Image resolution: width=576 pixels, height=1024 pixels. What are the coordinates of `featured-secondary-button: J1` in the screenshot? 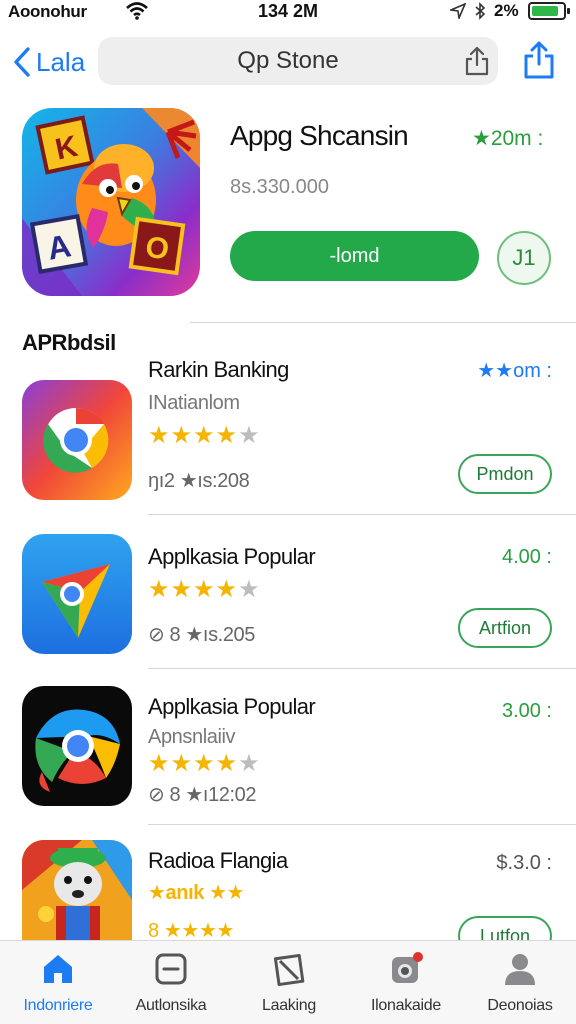 It's located at (524, 258).